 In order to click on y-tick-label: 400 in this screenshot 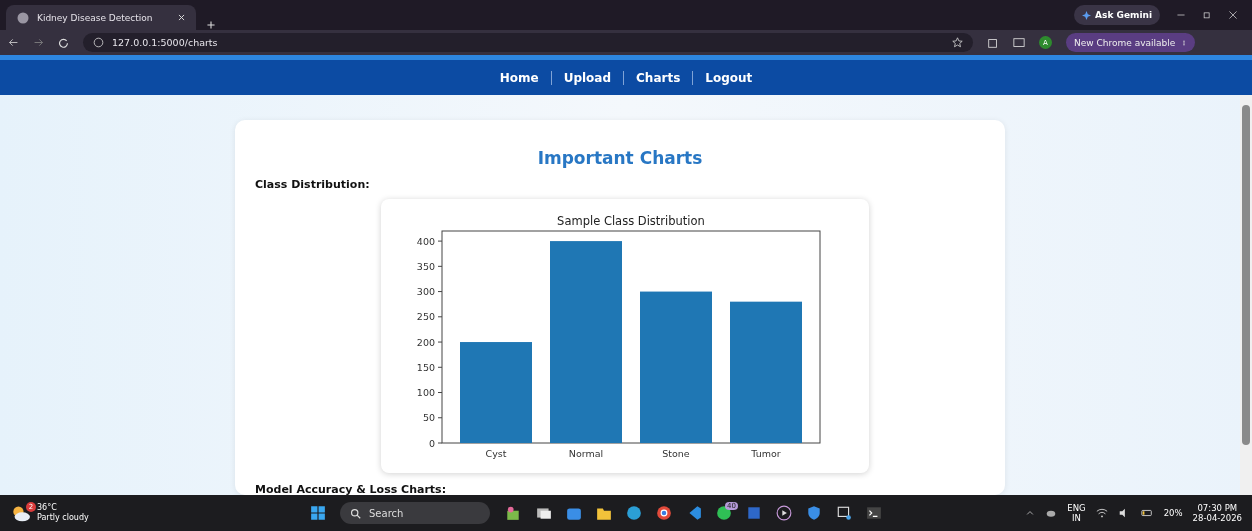, I will do `click(425, 241)`.